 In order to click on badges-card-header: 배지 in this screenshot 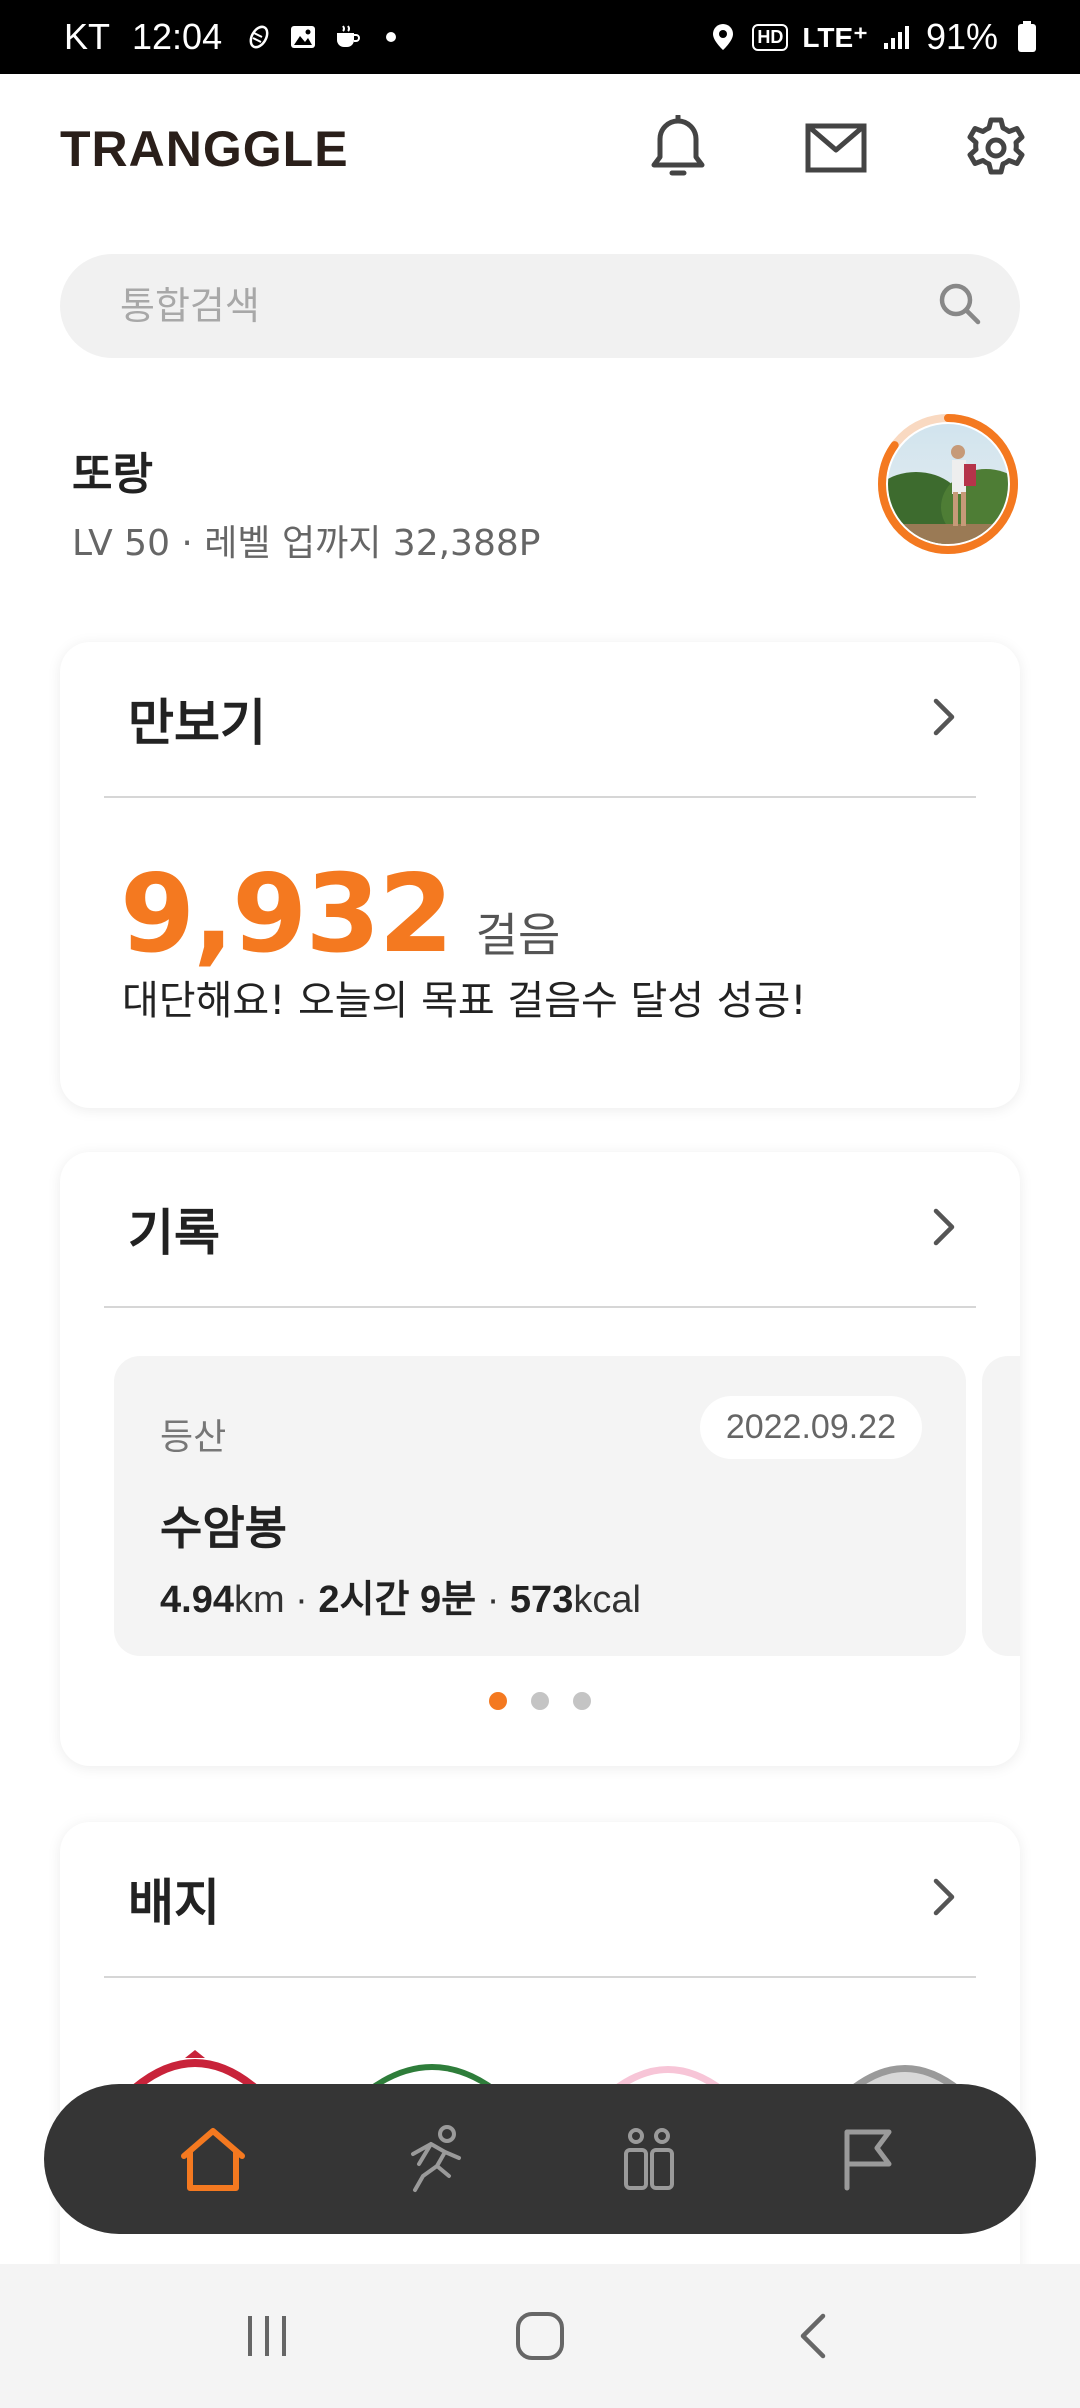, I will do `click(540, 1900)`.